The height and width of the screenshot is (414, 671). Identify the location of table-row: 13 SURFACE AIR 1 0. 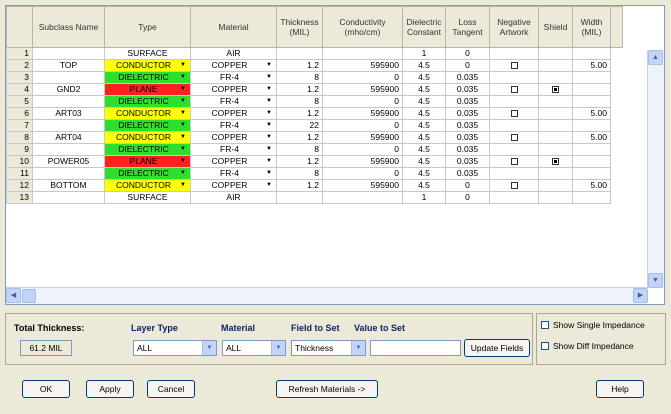
(314, 197).